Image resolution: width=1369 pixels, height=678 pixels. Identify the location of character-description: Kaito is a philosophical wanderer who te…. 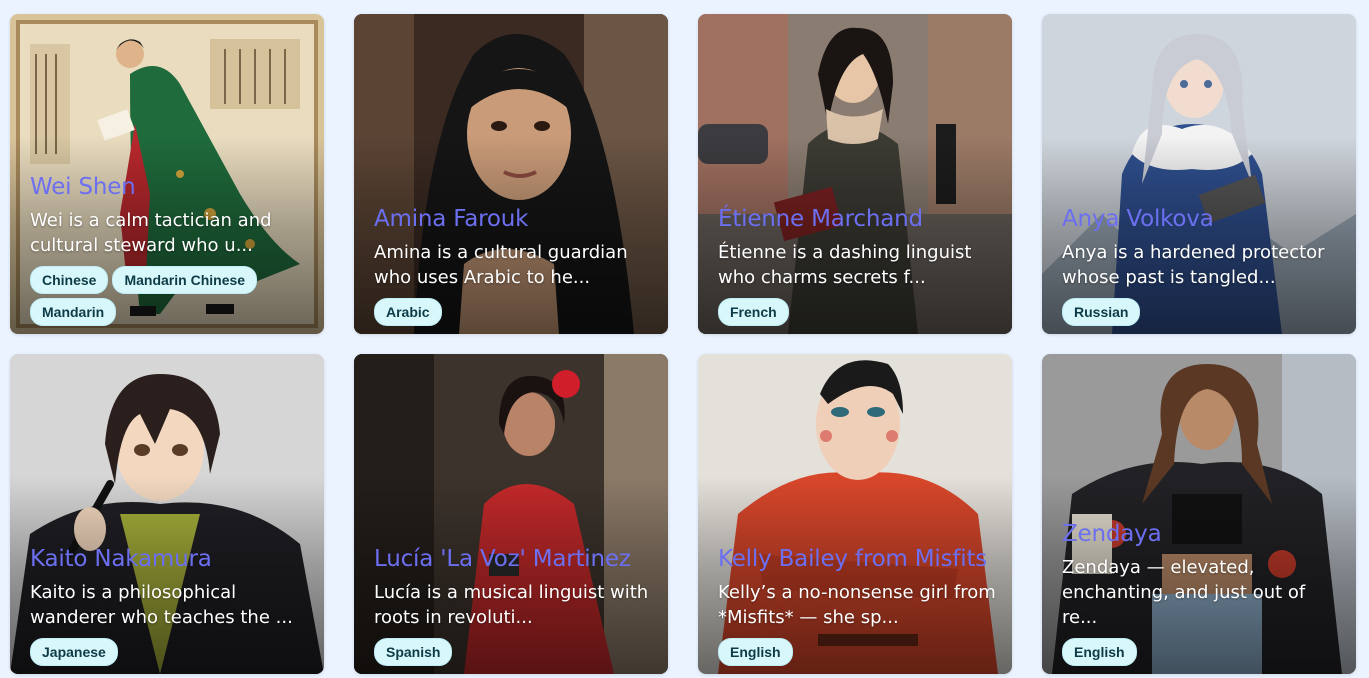
(161, 605).